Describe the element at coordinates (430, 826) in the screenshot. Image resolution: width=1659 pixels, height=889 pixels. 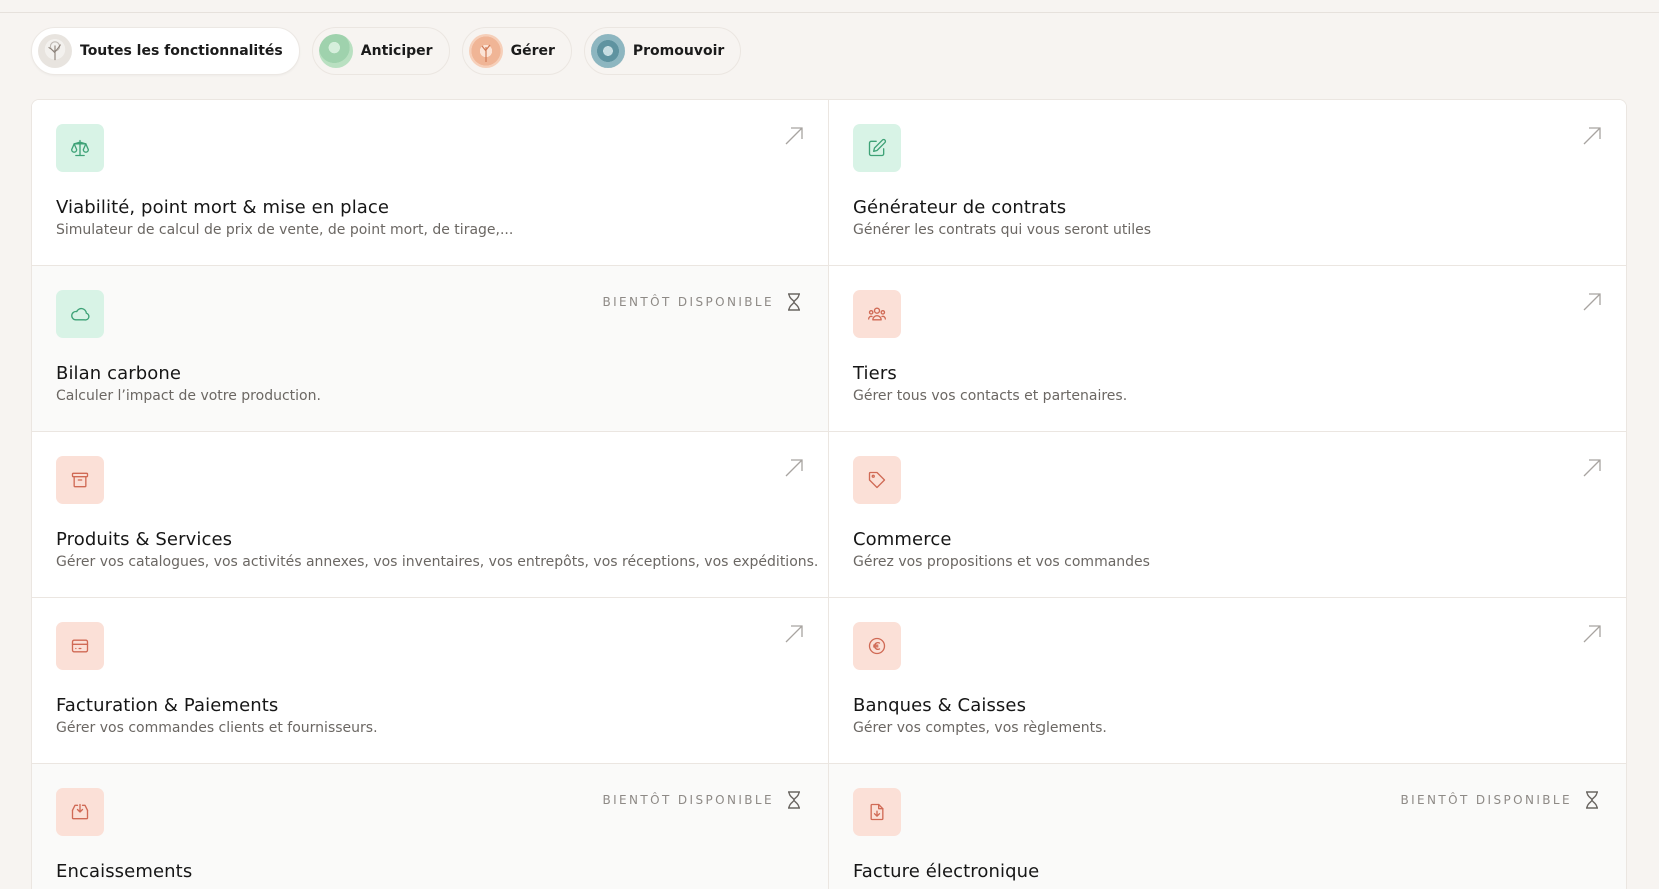
I see `card-encaissements: BIENTÔT DISPONIBLE Encaissements` at that location.